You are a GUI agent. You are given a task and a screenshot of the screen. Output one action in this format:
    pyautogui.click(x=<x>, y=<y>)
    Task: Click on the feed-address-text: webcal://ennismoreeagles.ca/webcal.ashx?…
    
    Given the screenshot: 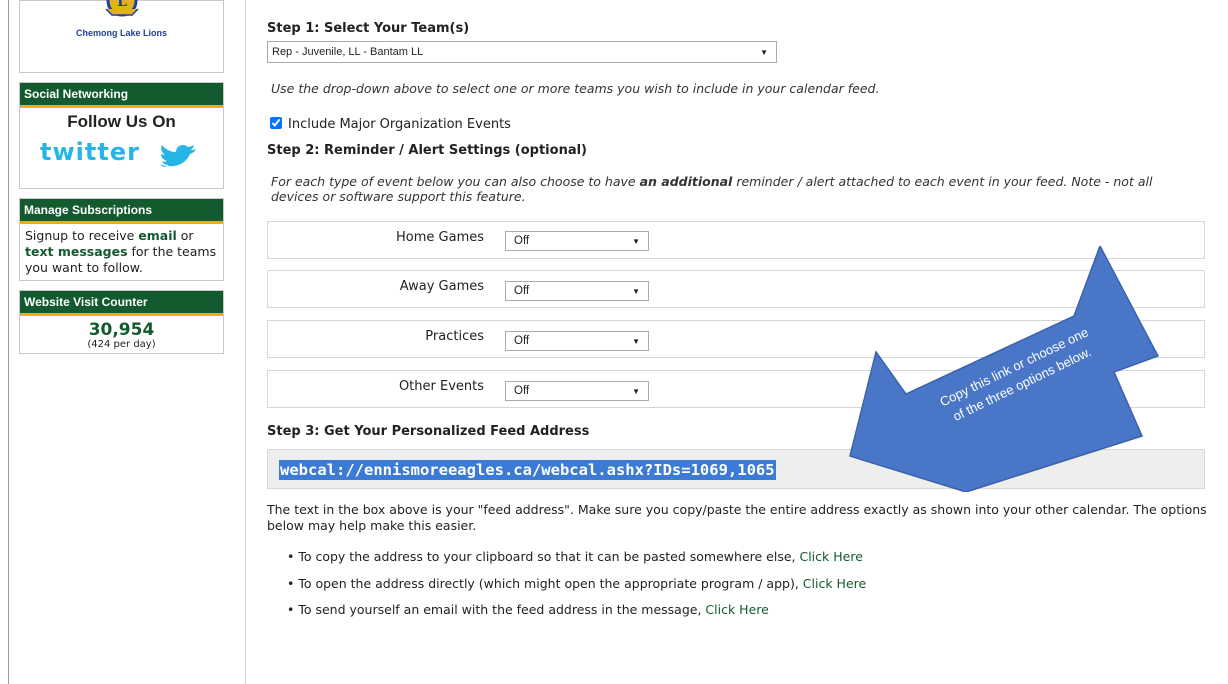 What is the action you would take?
    pyautogui.click(x=527, y=470)
    